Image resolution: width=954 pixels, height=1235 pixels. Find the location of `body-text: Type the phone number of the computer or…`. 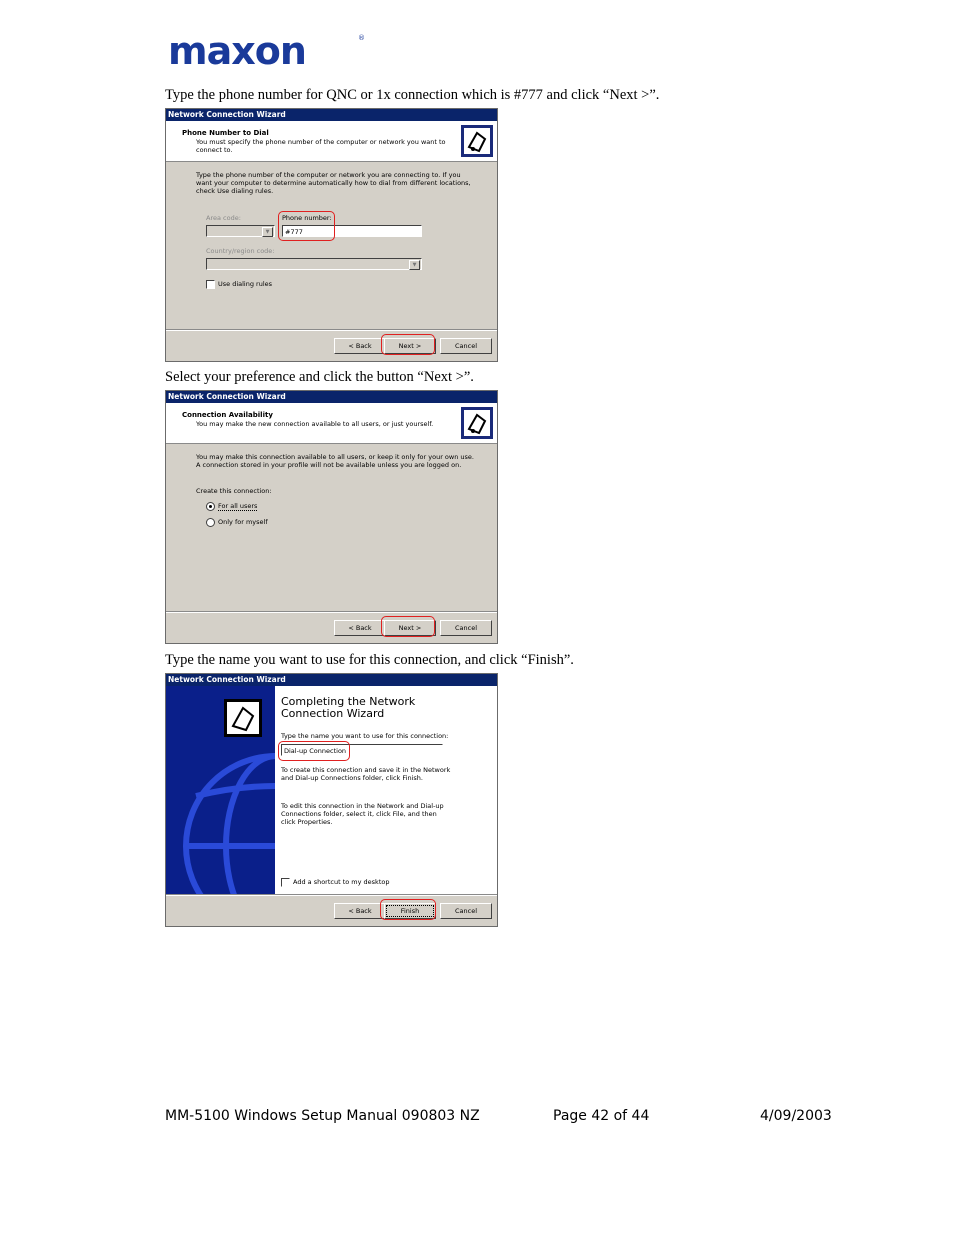

body-text: Type the phone number of the computer or… is located at coordinates (333, 183).